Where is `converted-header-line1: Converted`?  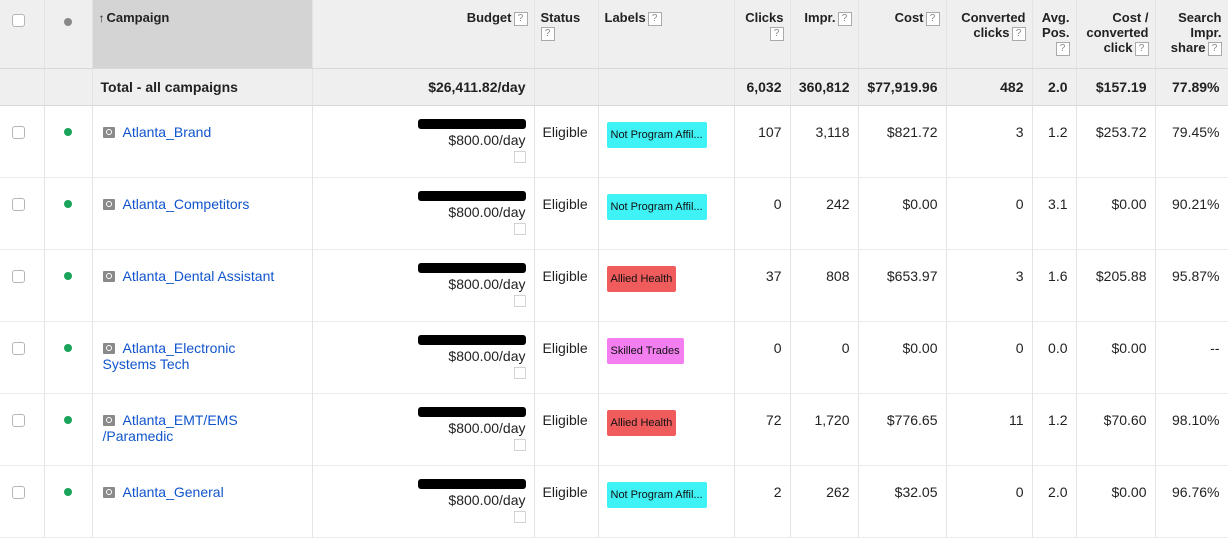 converted-header-line1: Converted is located at coordinates (993, 17).